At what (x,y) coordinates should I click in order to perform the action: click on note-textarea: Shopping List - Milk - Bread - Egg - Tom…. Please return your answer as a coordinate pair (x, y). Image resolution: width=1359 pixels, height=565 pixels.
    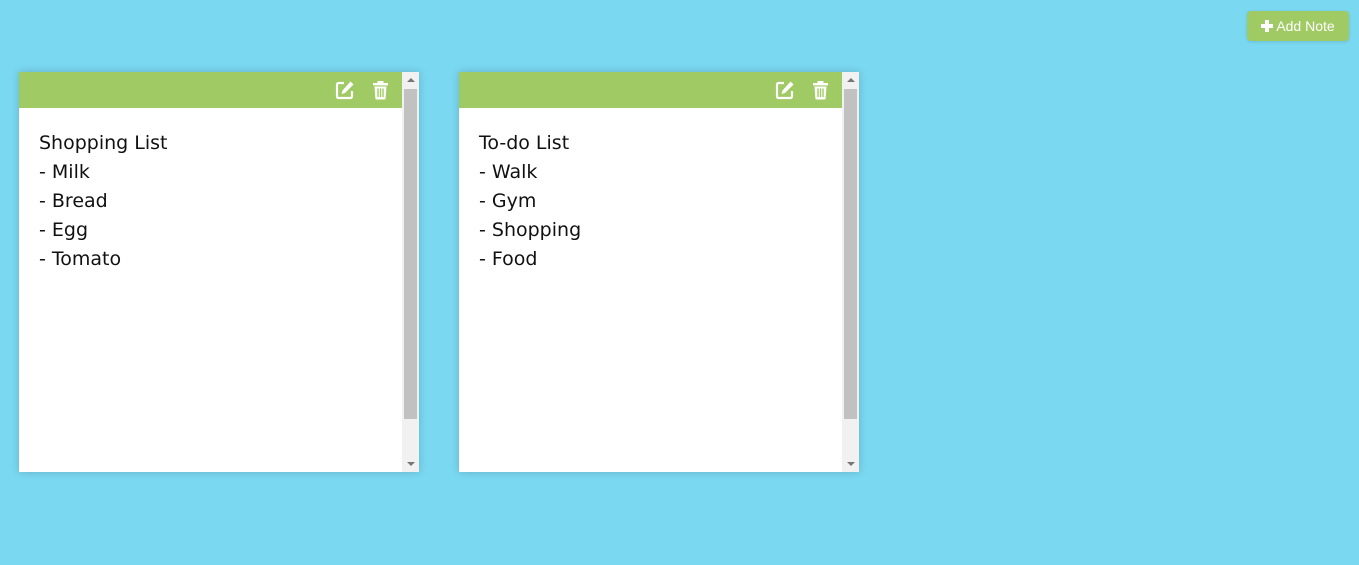
    Looking at the image, I should click on (214, 201).